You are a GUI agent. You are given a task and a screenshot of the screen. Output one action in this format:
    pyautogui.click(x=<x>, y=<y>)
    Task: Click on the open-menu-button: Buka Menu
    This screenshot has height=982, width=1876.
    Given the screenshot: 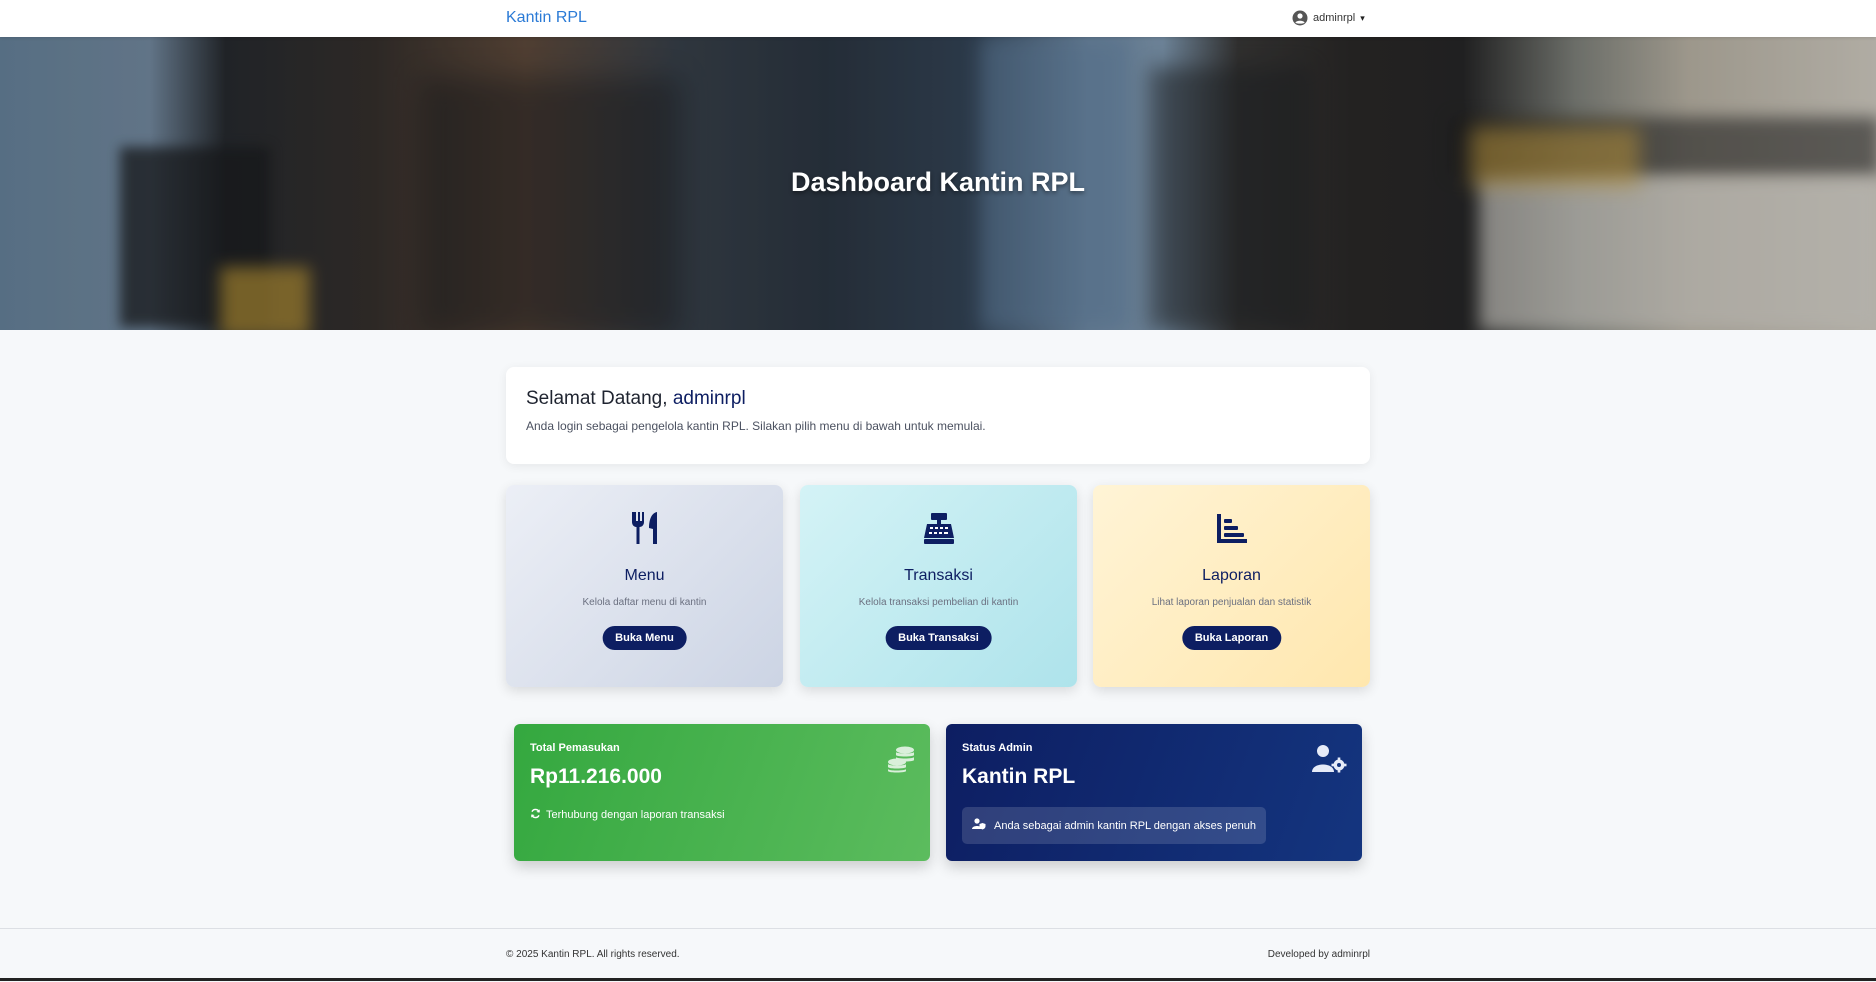 What is the action you would take?
    pyautogui.click(x=644, y=638)
    